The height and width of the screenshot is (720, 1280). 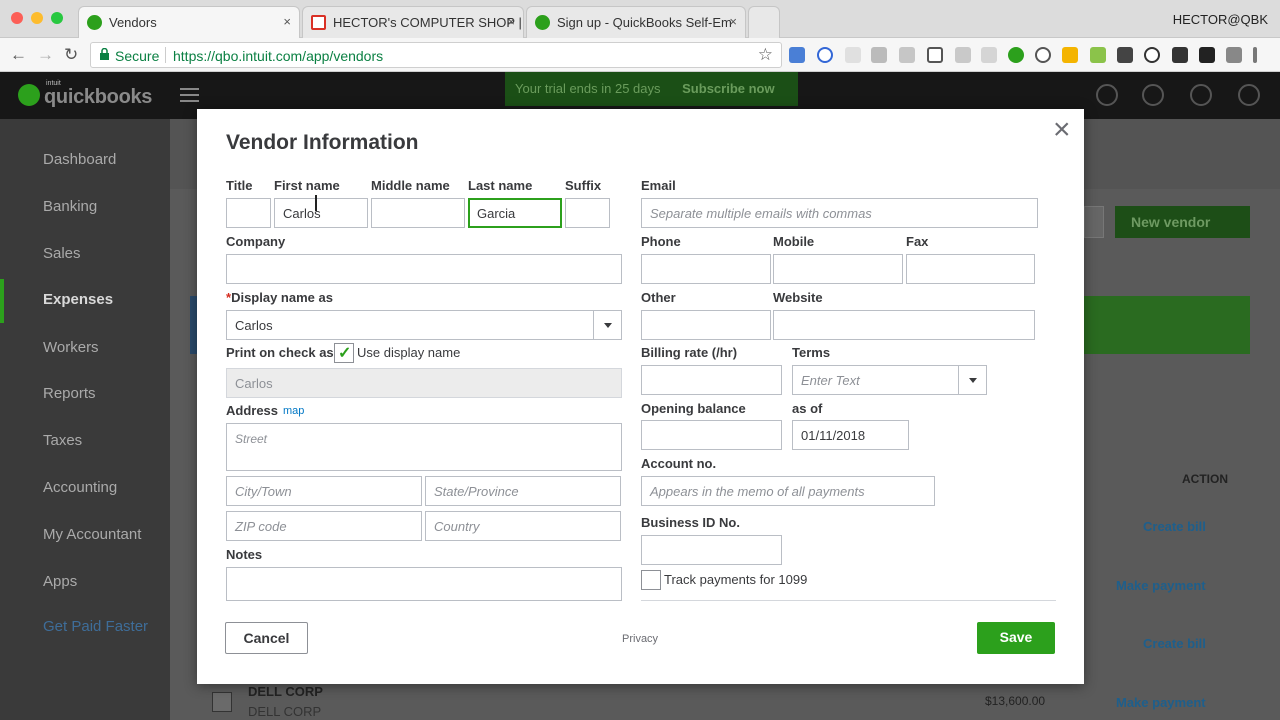 What do you see at coordinates (711, 550) in the screenshot?
I see `business-id-field` at bounding box center [711, 550].